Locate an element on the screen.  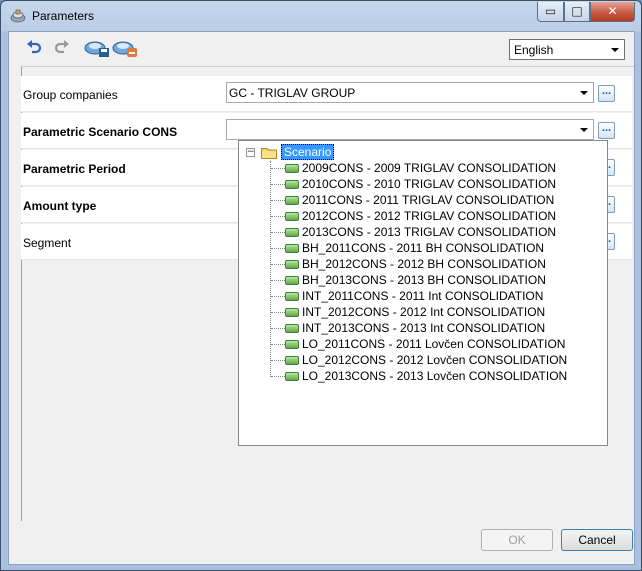
tree-item: BH_2012CONS - 2012 BH CONSOLIDATION is located at coordinates (431, 264).